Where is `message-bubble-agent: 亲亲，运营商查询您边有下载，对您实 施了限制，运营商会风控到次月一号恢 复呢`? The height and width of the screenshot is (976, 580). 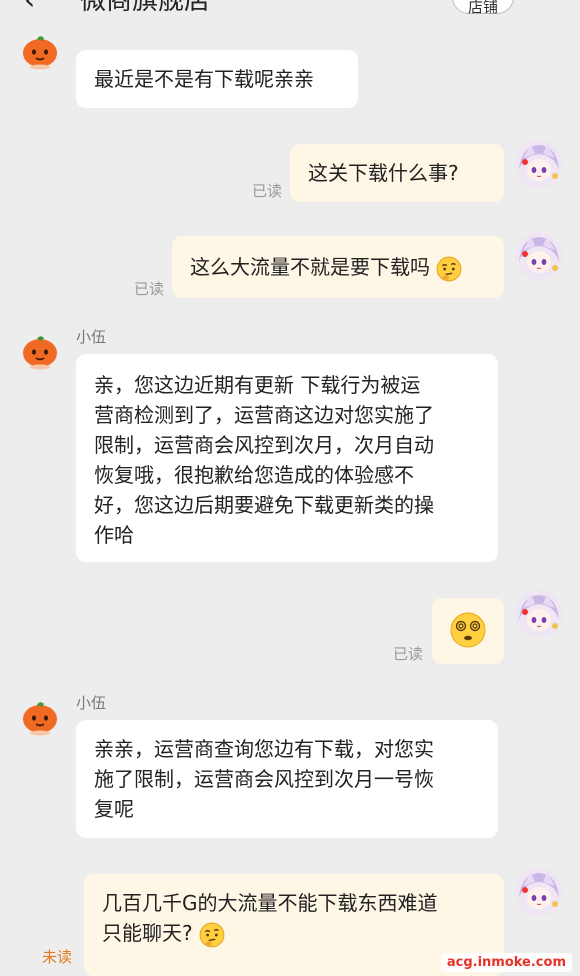 message-bubble-agent: 亲亲，运营商查询您边有下载，对您实 施了限制，运营商会风控到次月一号恢 复呢 is located at coordinates (287, 779).